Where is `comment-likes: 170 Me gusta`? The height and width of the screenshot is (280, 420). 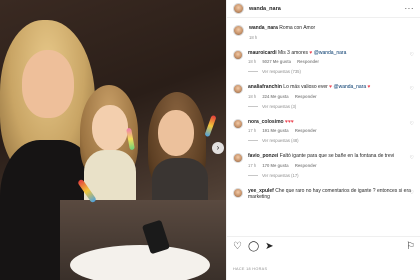
comment-likes: 170 Me gusta is located at coordinates (275, 165).